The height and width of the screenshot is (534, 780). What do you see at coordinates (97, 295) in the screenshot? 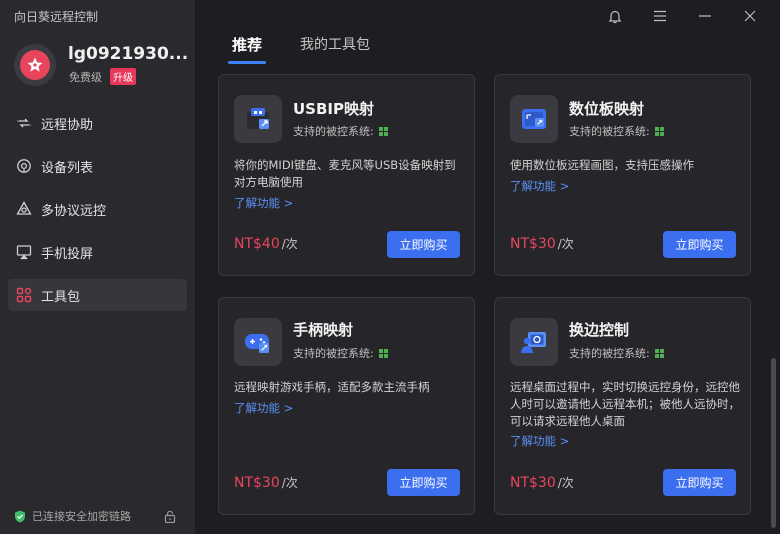
I see `sidebar-item-toolkit: 工具包` at bounding box center [97, 295].